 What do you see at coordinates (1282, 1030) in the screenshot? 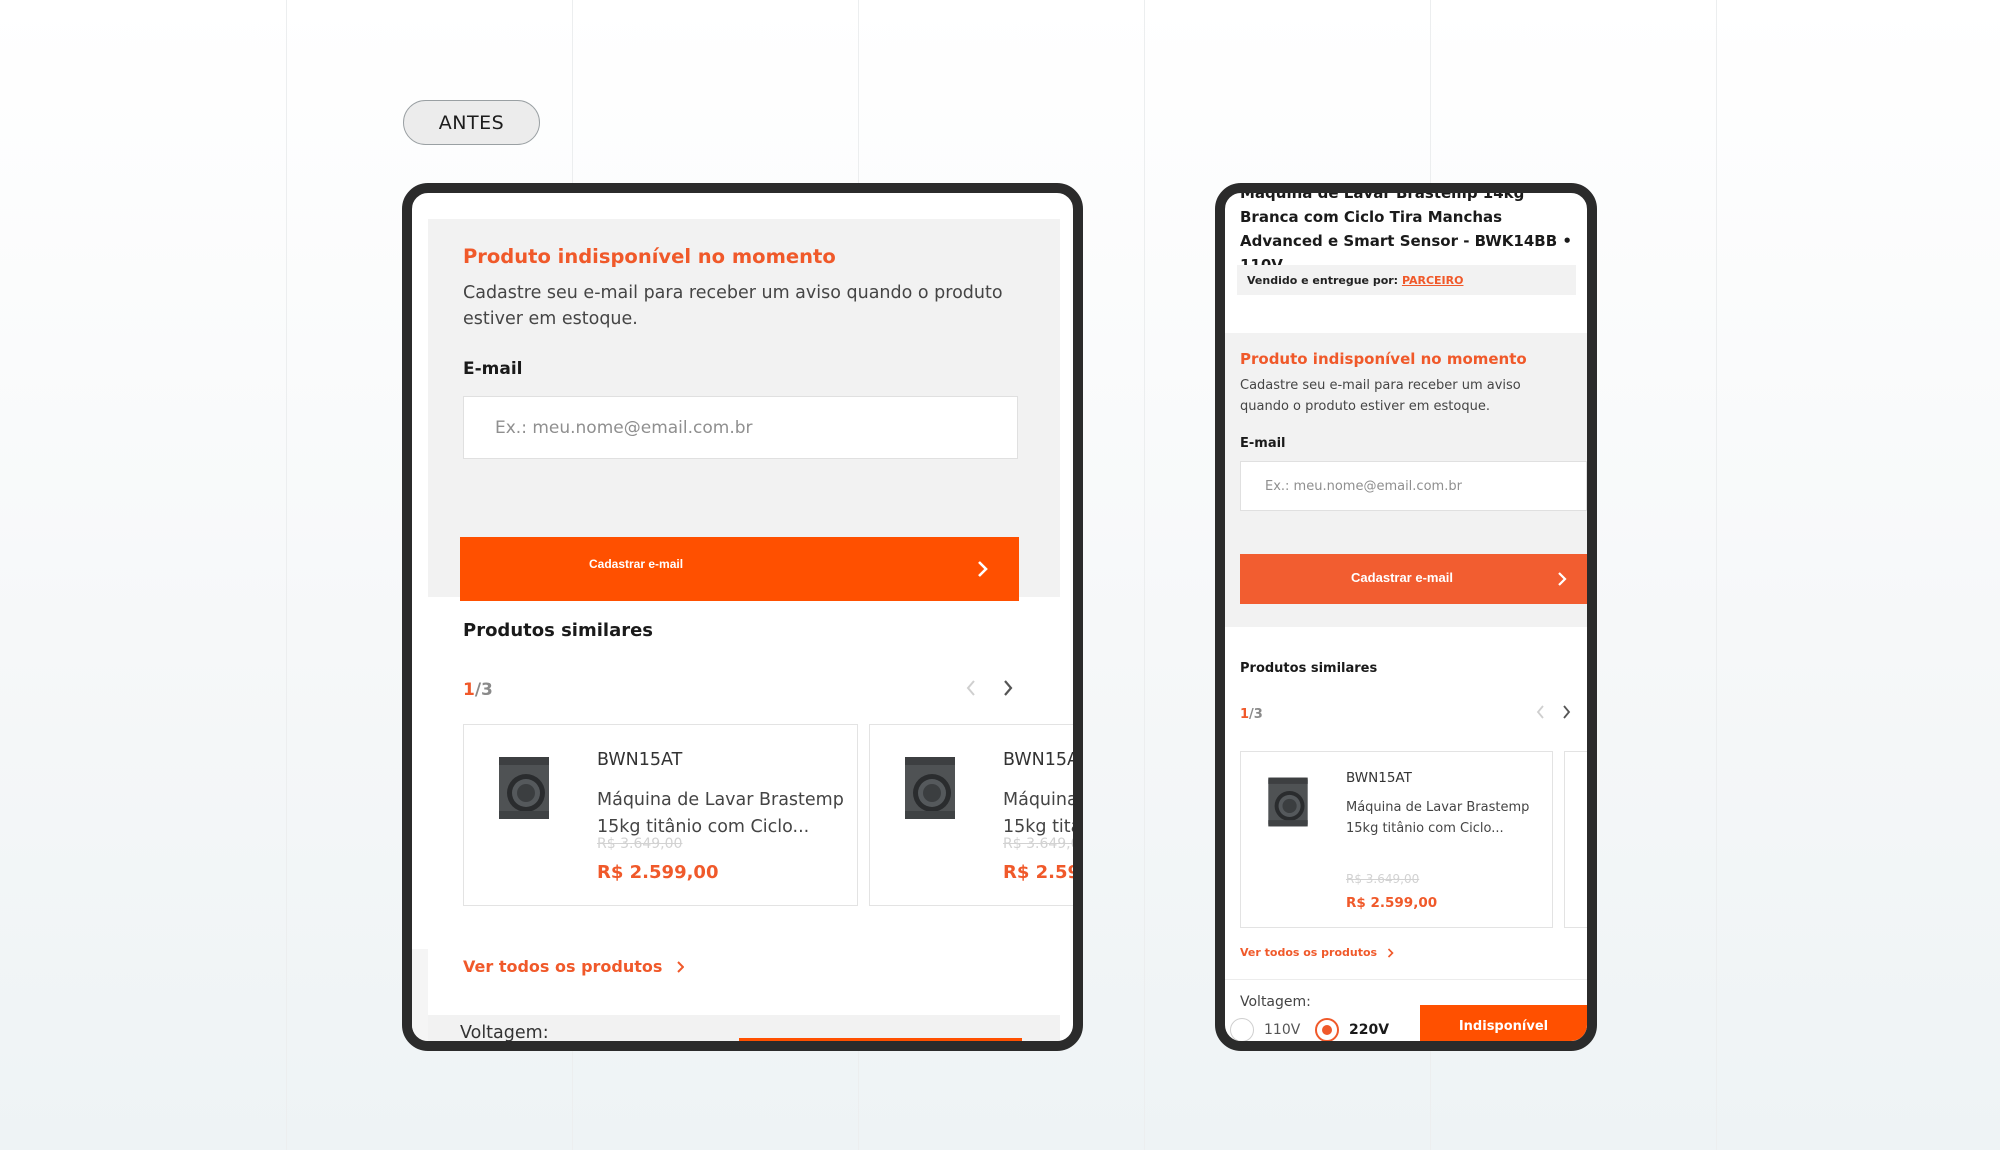
I see `voltage-option-label: 110V` at bounding box center [1282, 1030].